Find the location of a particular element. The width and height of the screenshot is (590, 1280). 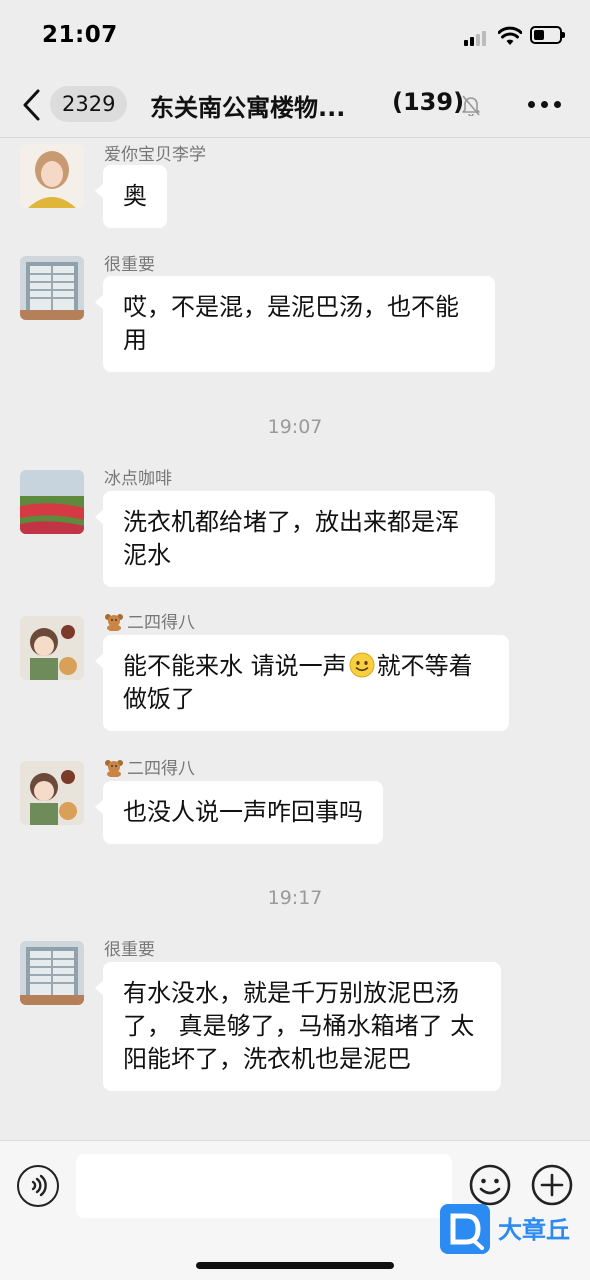

chat-header: 2329 东关南公寓楼物... (139) is located at coordinates (295, 105).